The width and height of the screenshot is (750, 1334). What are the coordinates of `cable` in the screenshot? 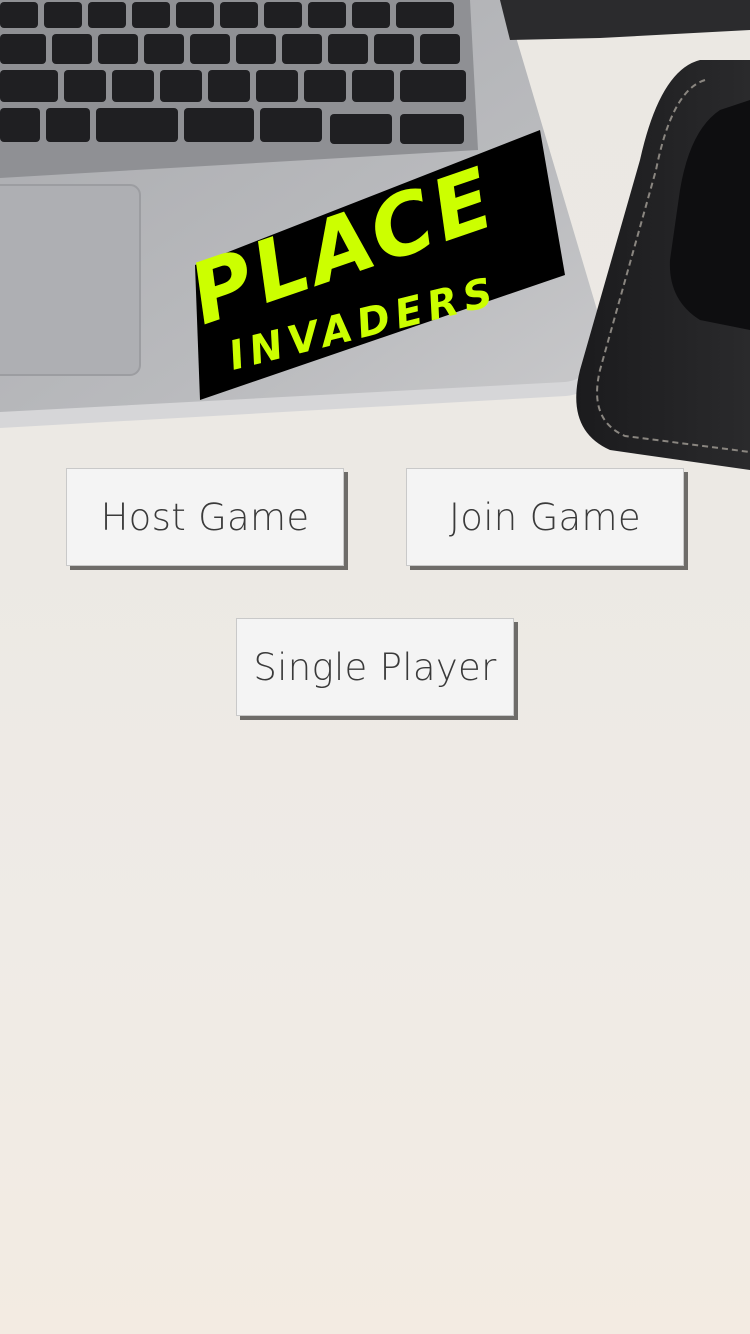 It's located at (625, 20).